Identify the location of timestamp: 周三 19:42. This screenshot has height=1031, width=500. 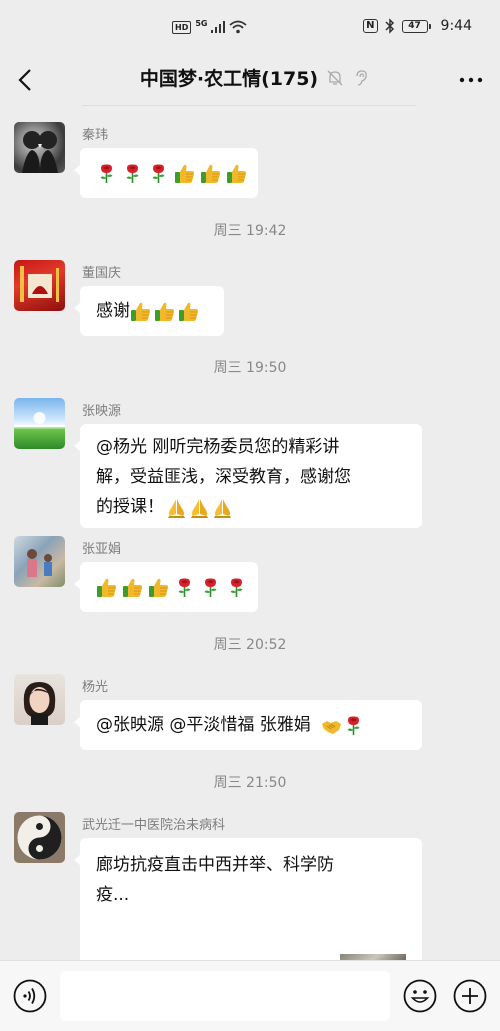
(250, 231).